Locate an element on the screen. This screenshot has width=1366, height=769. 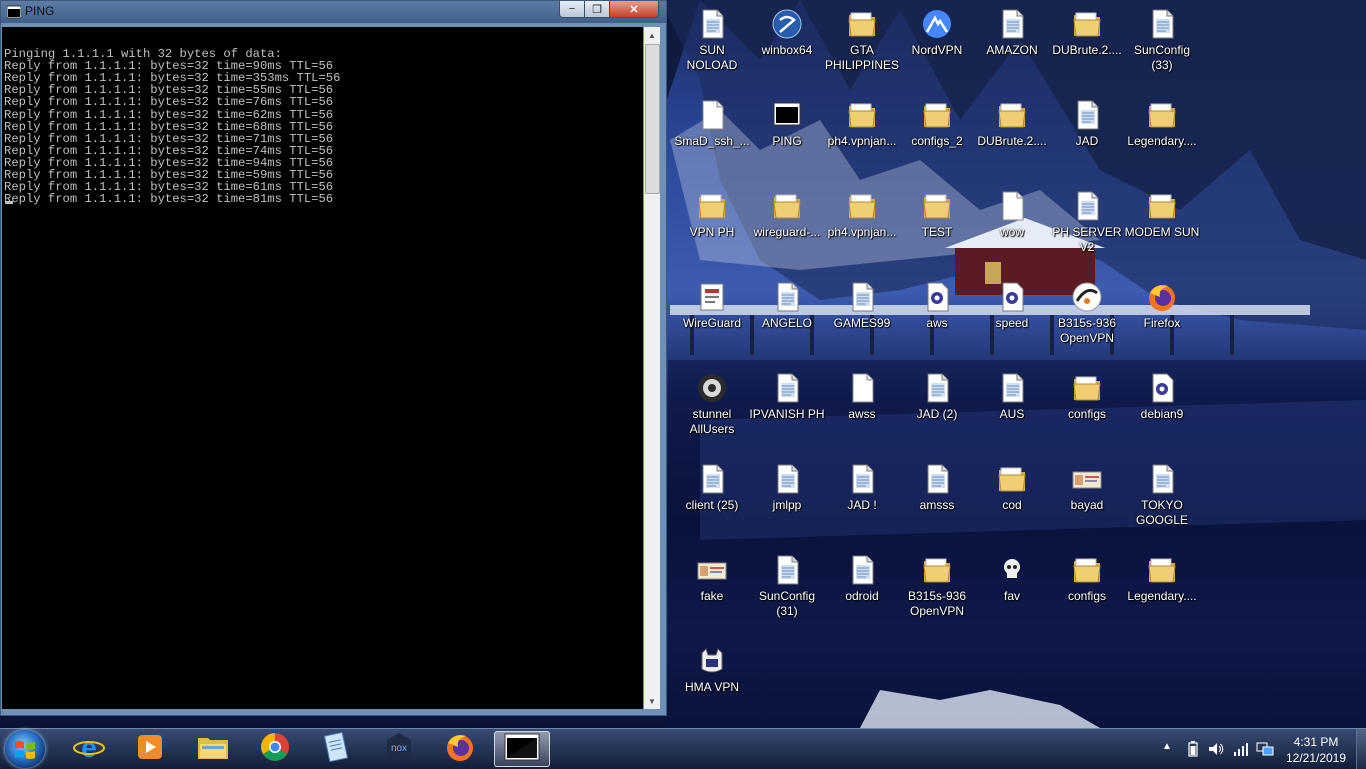
desktop-icon: MODEM SUN is located at coordinates (1162, 215).